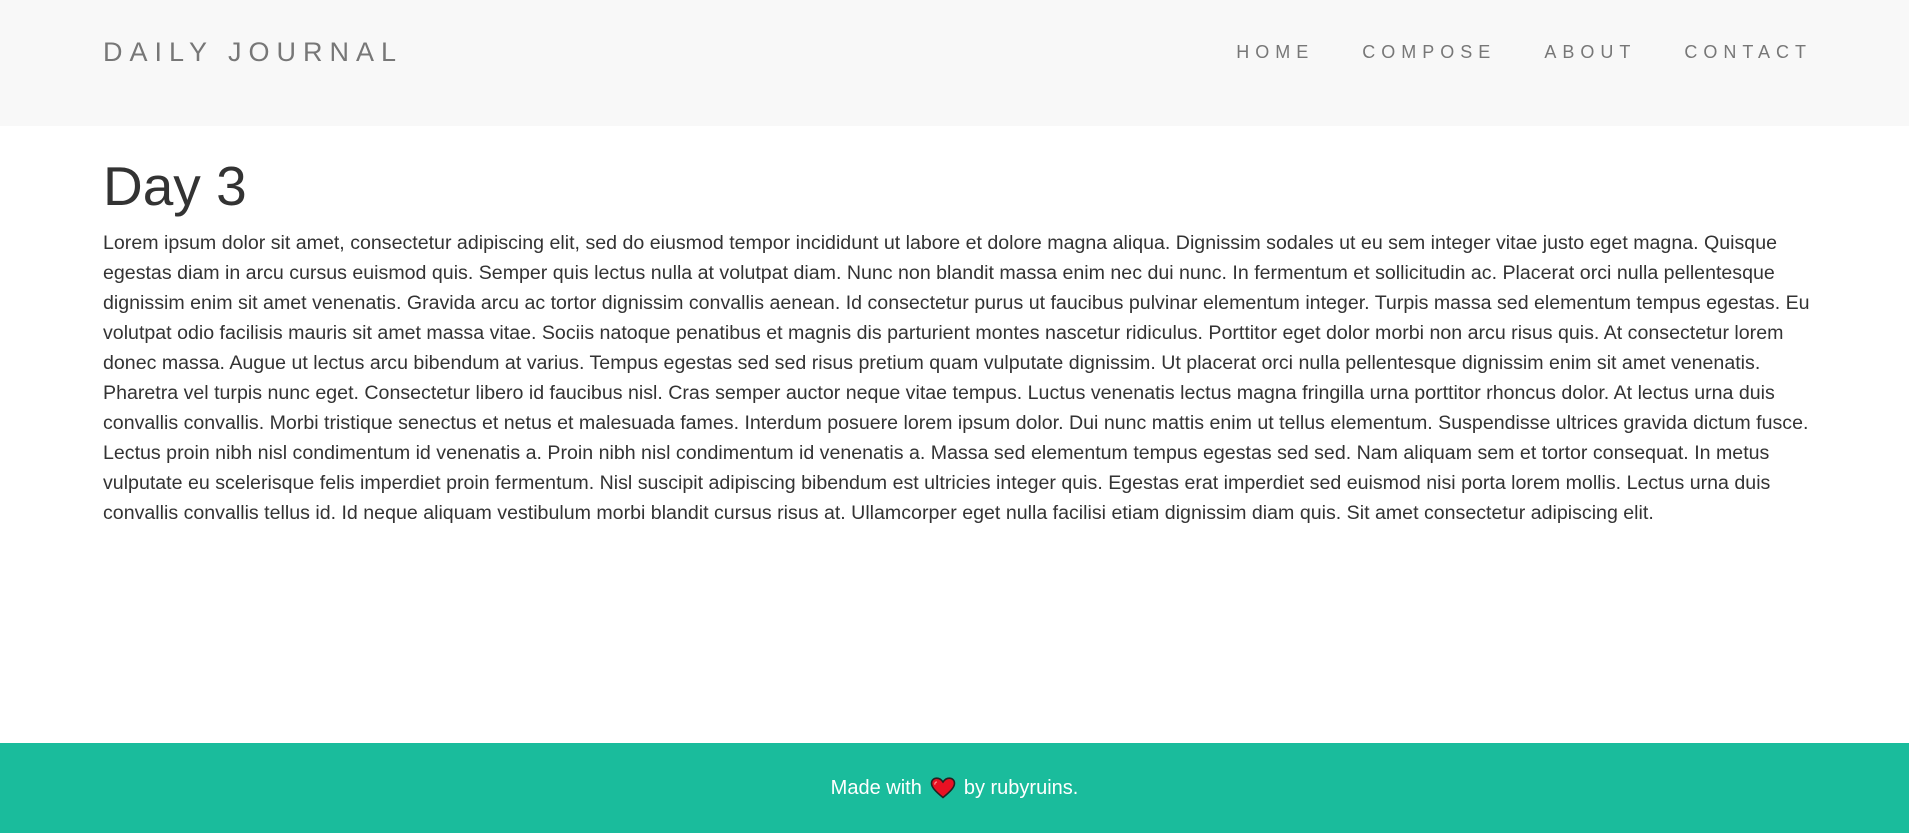 Image resolution: width=1909 pixels, height=833 pixels. I want to click on nav-link-contact: CONTACT, so click(1748, 52).